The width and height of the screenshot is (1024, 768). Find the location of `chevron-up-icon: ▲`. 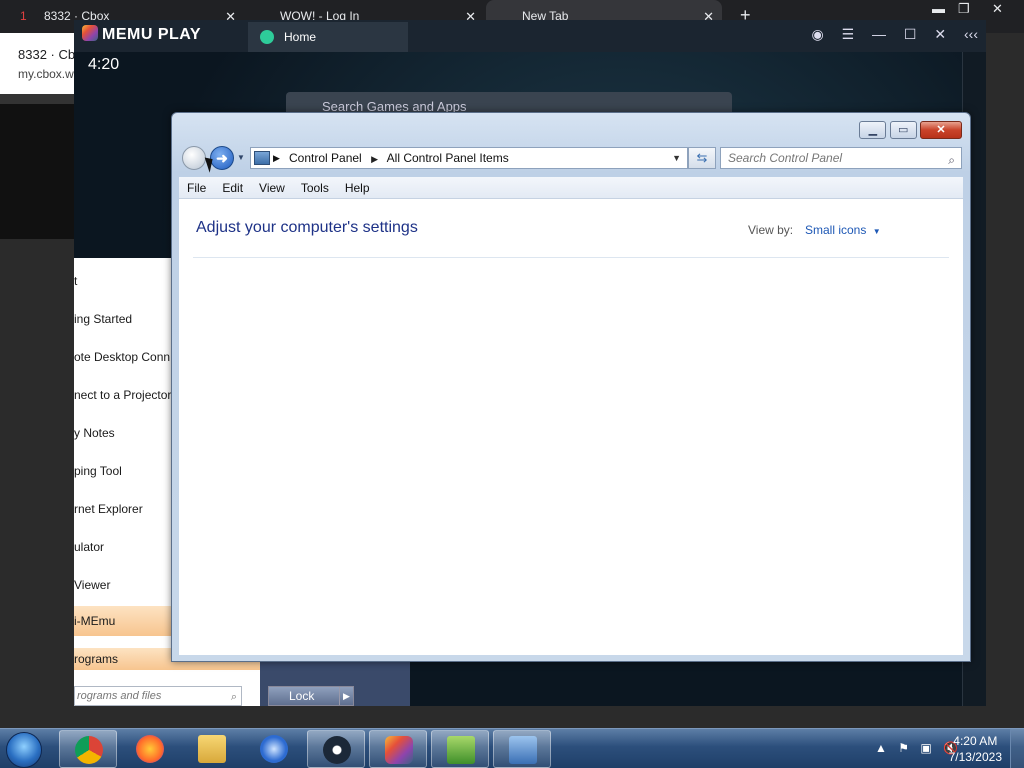

chevron-up-icon: ▲ is located at coordinates (881, 748).